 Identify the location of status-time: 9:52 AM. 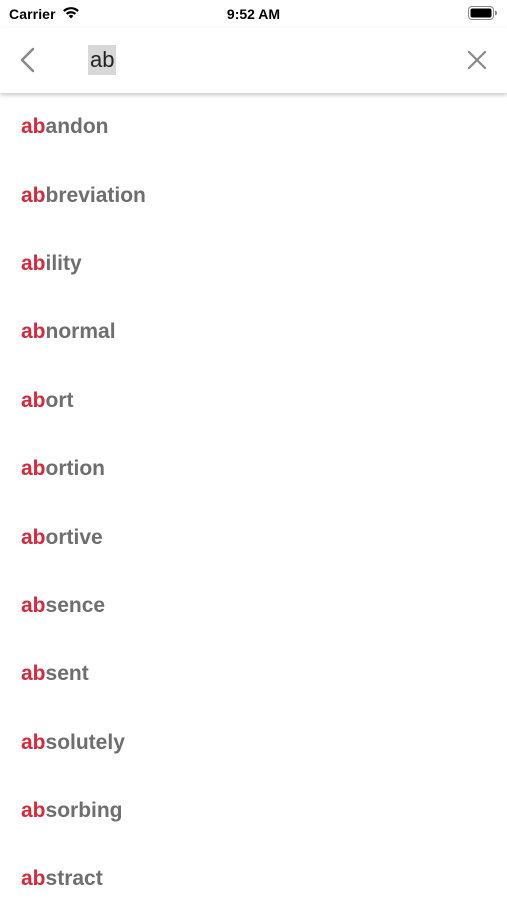
(253, 14).